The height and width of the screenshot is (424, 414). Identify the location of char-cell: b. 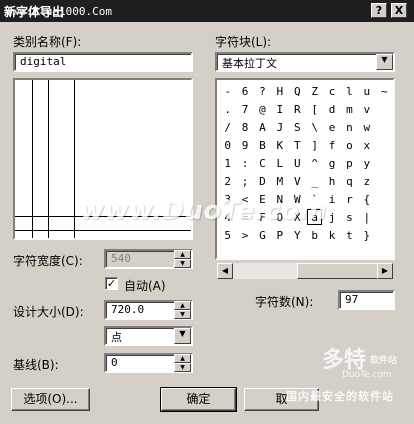
(314, 235).